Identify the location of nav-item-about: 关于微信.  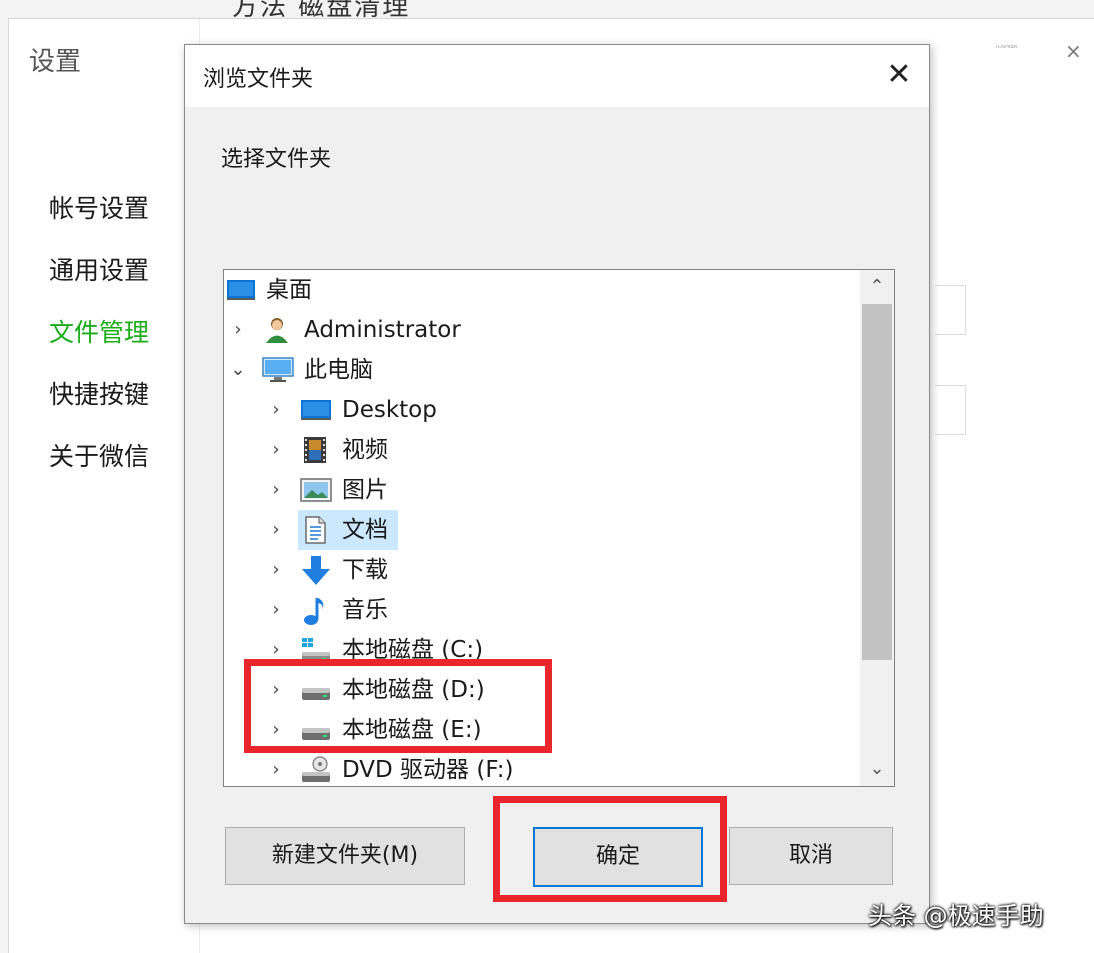
(99, 468).